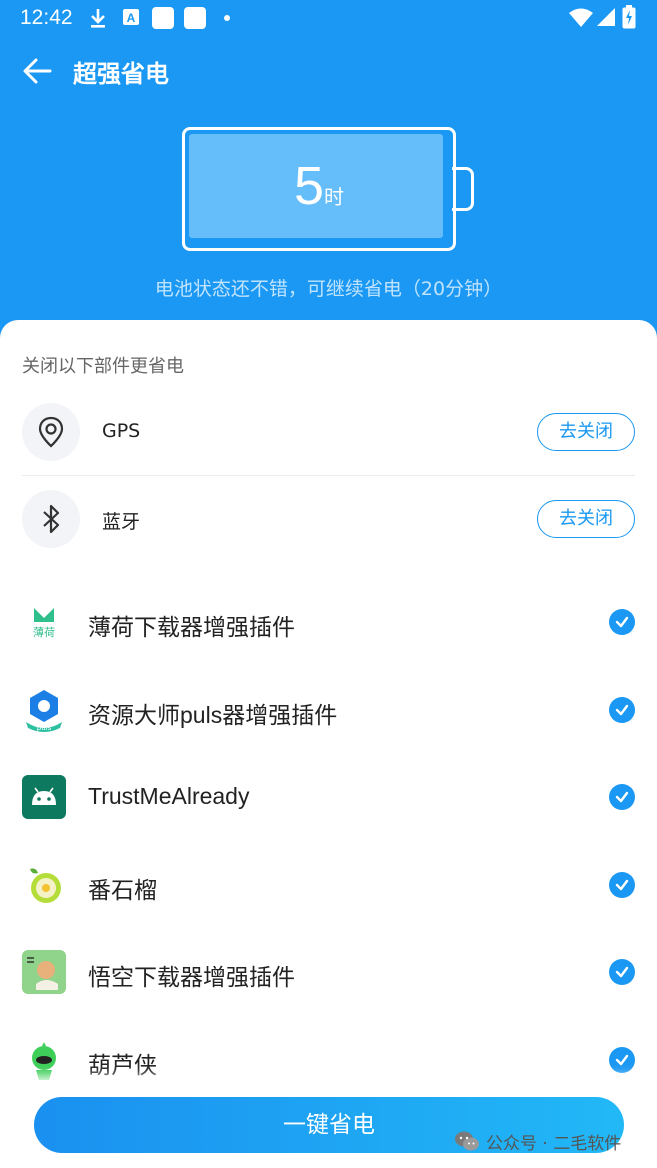 The width and height of the screenshot is (657, 1168). I want to click on font-icon: A, so click(131, 17).